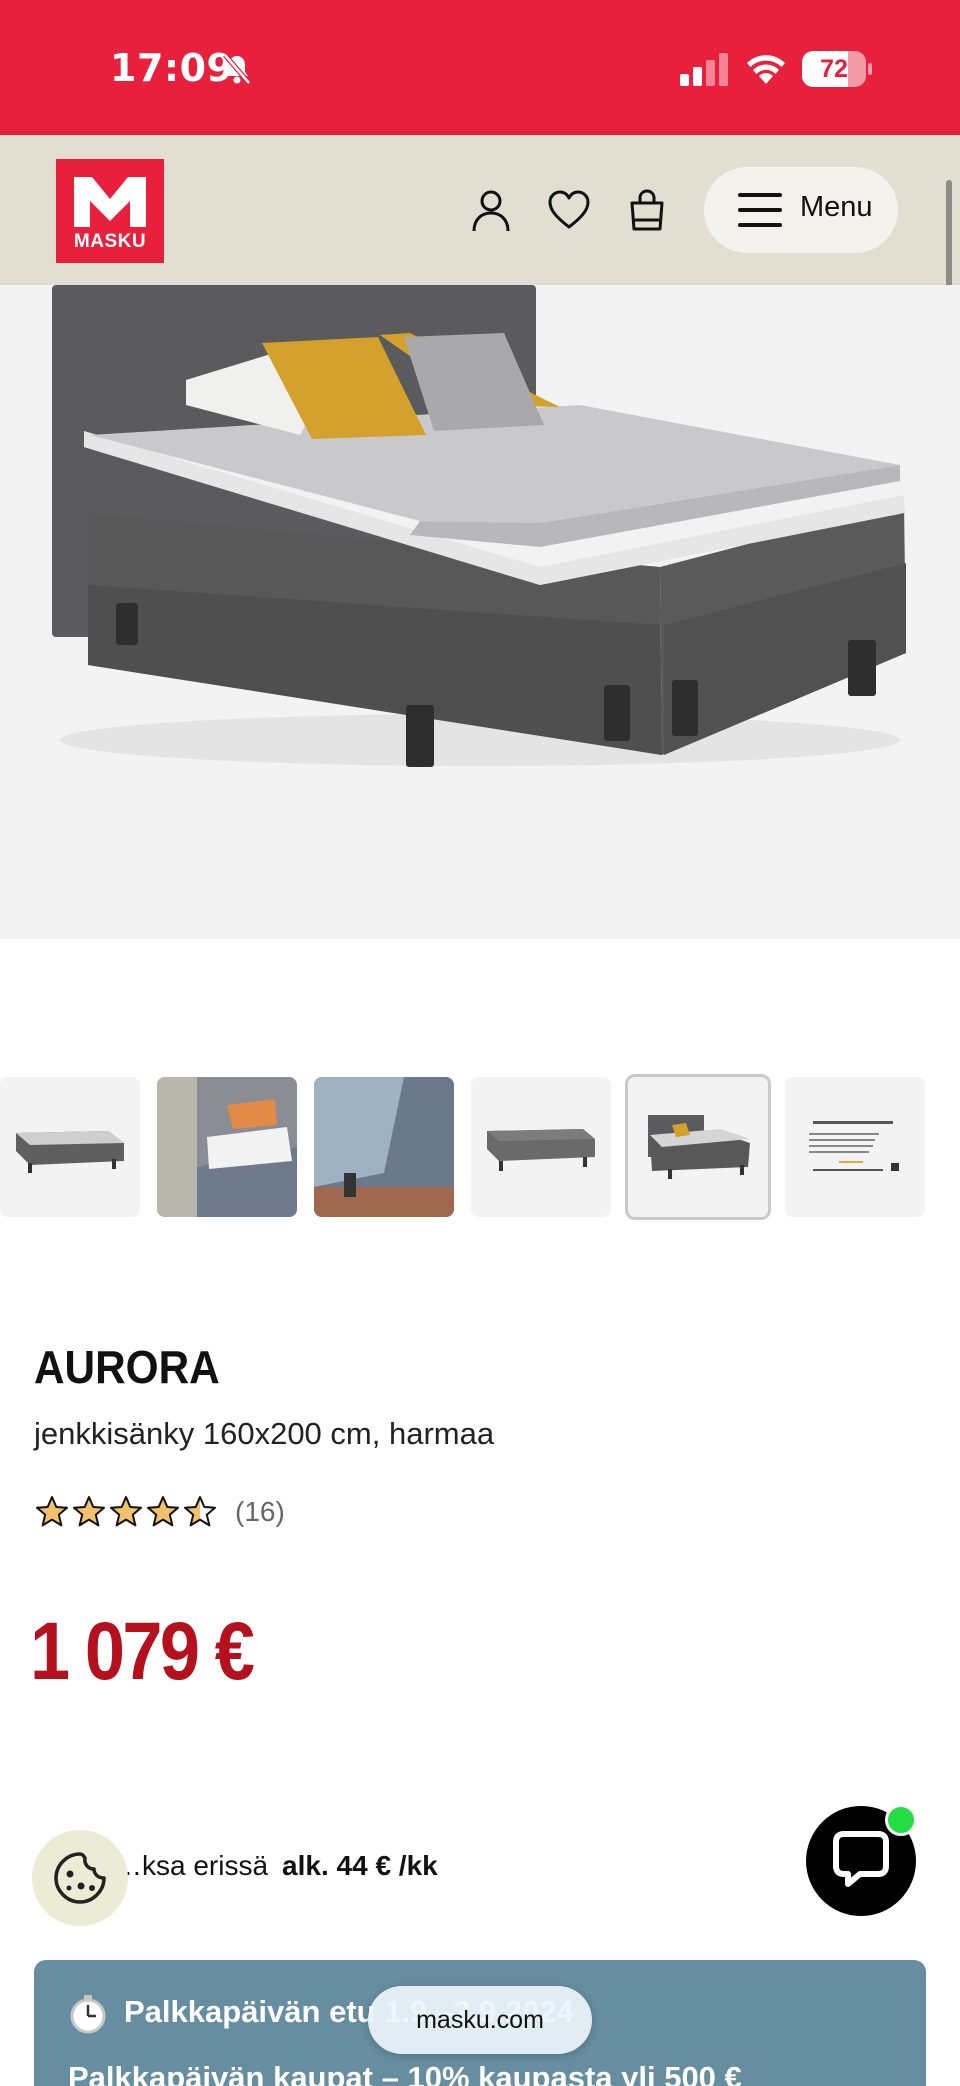 This screenshot has height=2086, width=960. Describe the element at coordinates (480, 2020) in the screenshot. I see `browser-url-bar: masku.com` at that location.